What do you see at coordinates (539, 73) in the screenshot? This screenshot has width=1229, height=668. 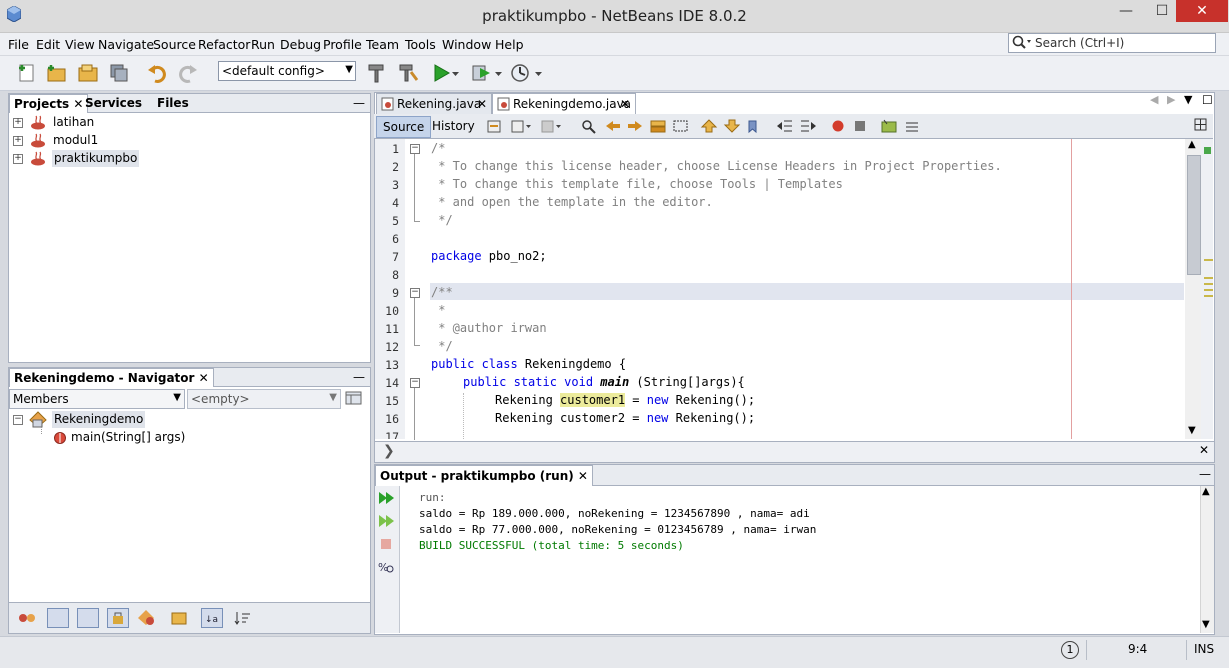 I see `profile-dropdown-icon` at bounding box center [539, 73].